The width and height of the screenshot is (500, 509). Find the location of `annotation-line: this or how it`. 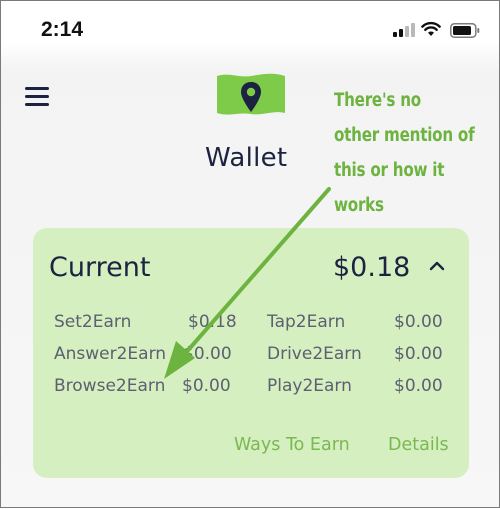

annotation-line: this or how it is located at coordinates (389, 170).